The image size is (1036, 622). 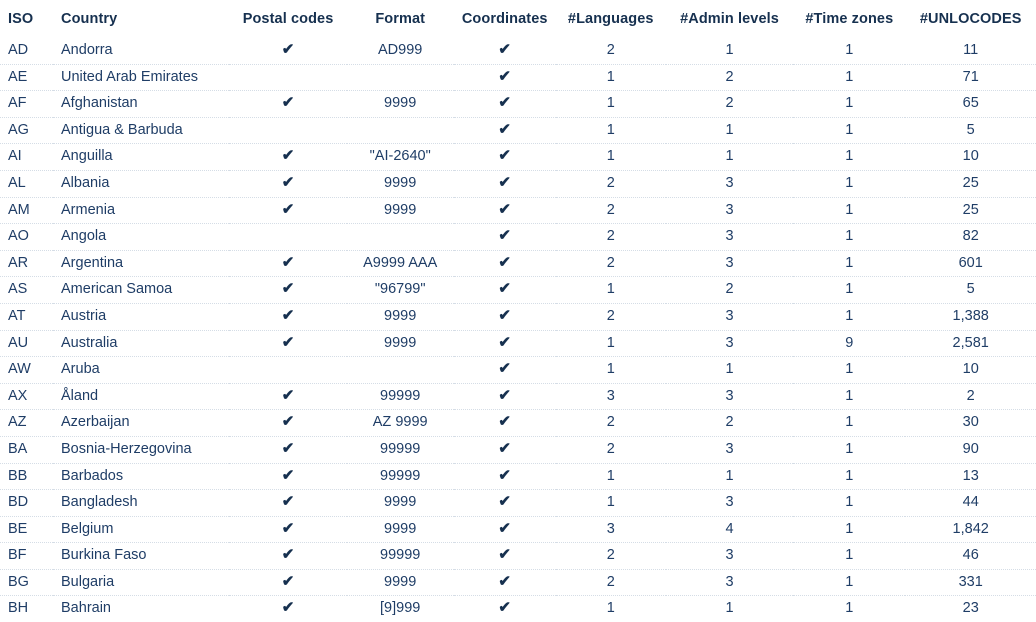 I want to click on column-header-coordinates: Coordinates, so click(x=505, y=19).